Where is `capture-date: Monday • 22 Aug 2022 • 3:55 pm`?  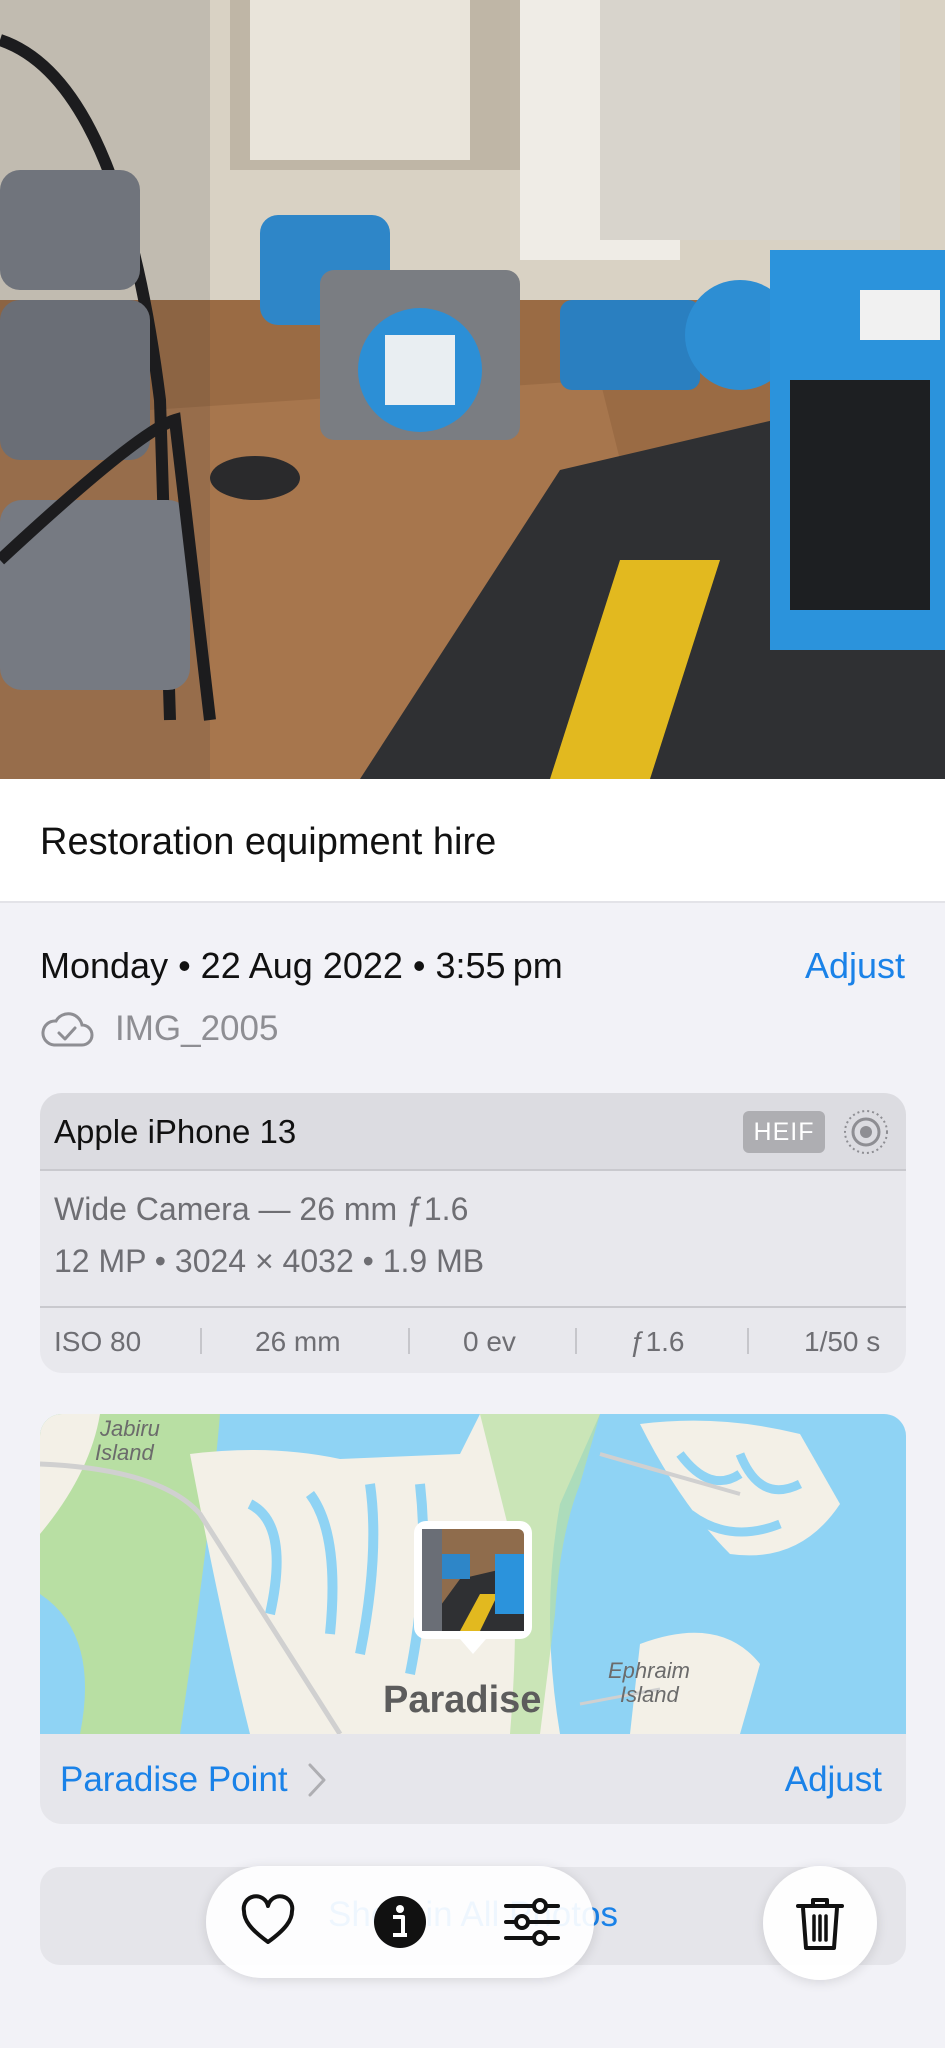 capture-date: Monday • 22 Aug 2022 • 3:55 pm is located at coordinates (301, 965).